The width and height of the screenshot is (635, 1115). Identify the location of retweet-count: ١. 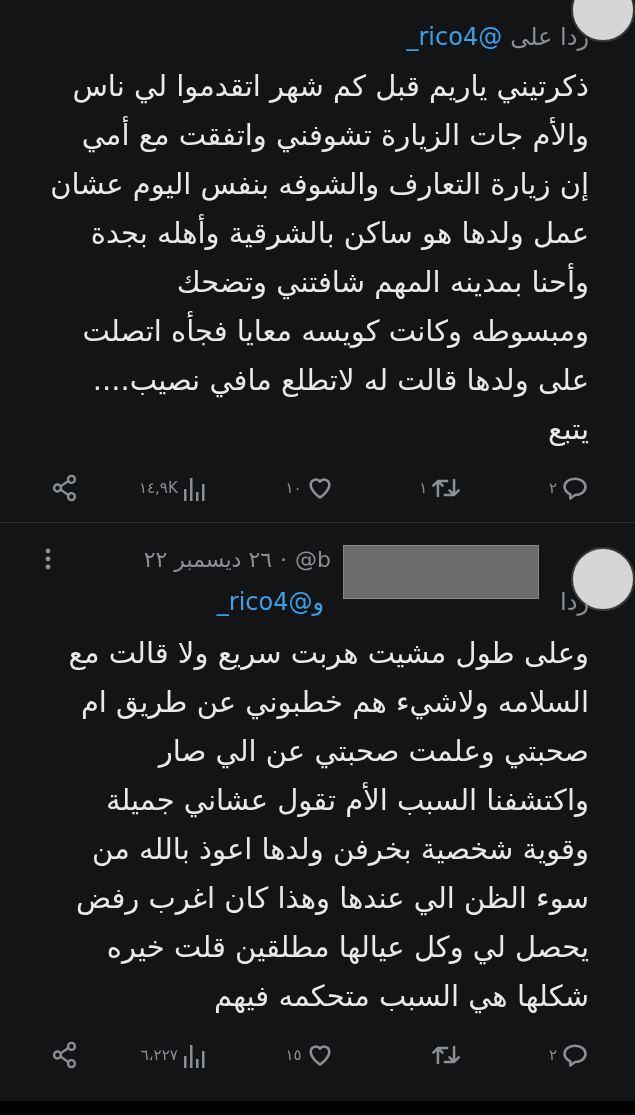
(423, 488).